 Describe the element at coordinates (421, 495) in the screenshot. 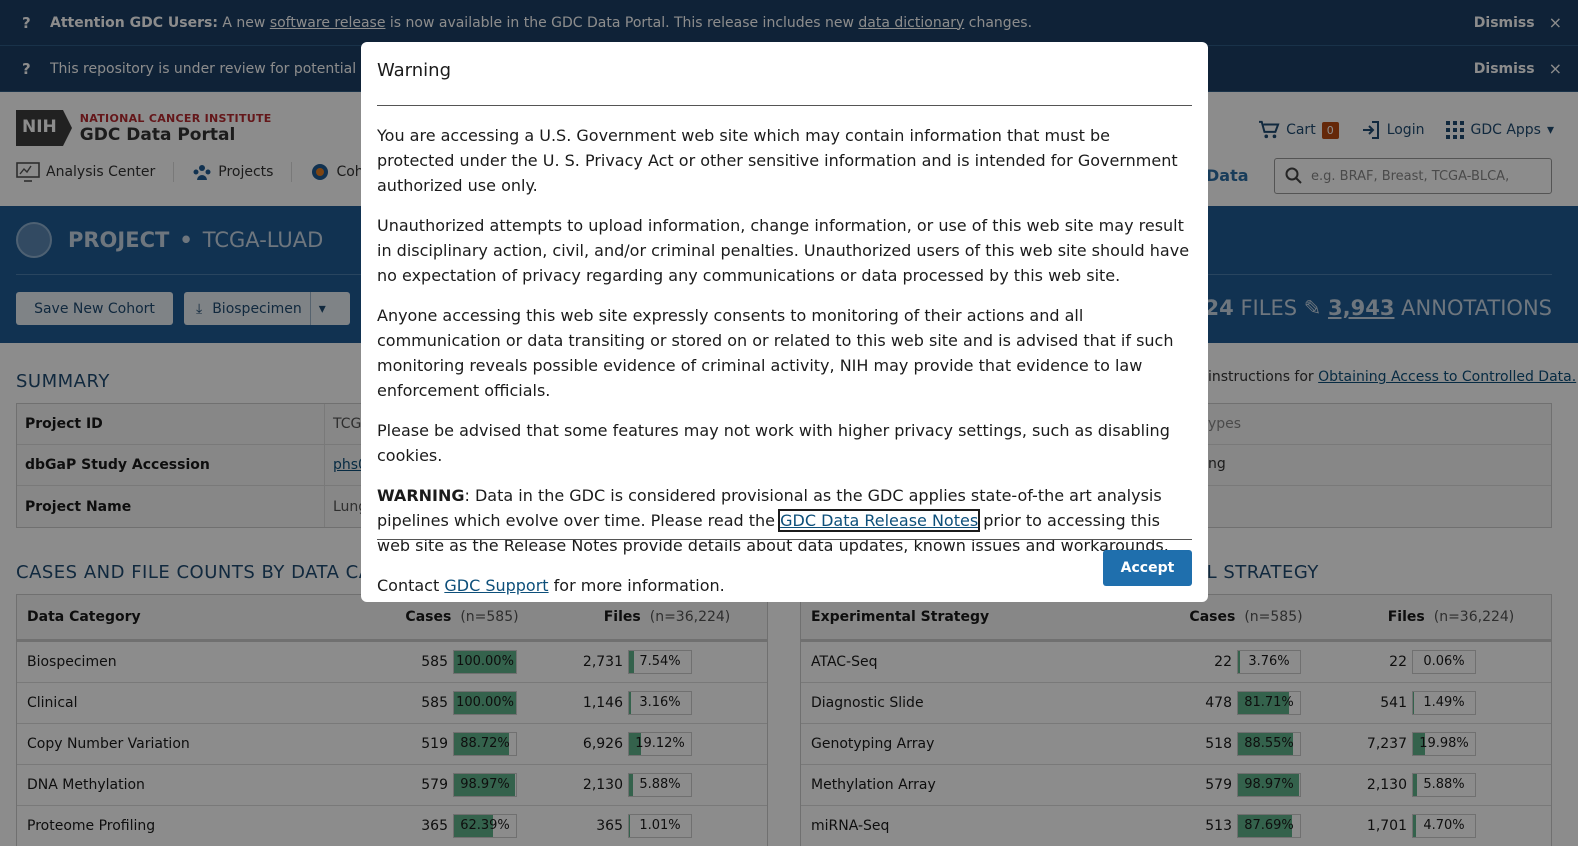

I see `warning-label: WARNING` at that location.